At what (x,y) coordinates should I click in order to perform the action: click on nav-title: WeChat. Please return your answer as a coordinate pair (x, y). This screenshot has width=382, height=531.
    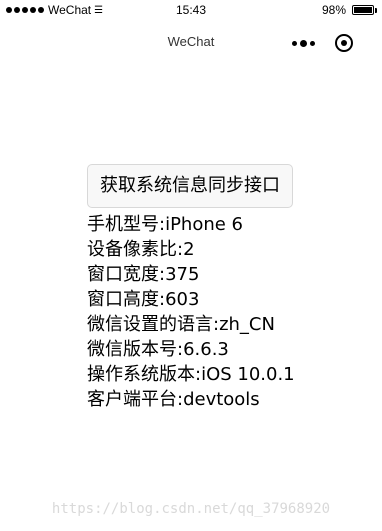
    Looking at the image, I should click on (191, 41).